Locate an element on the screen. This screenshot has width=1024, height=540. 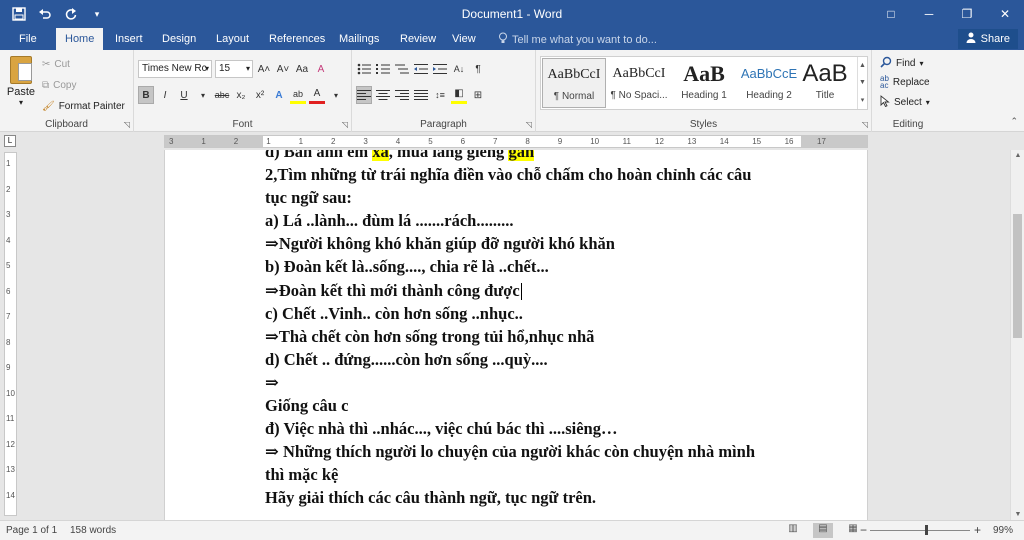
format-painter-button: 🖌 Format Painter is located at coordinates (83, 106).